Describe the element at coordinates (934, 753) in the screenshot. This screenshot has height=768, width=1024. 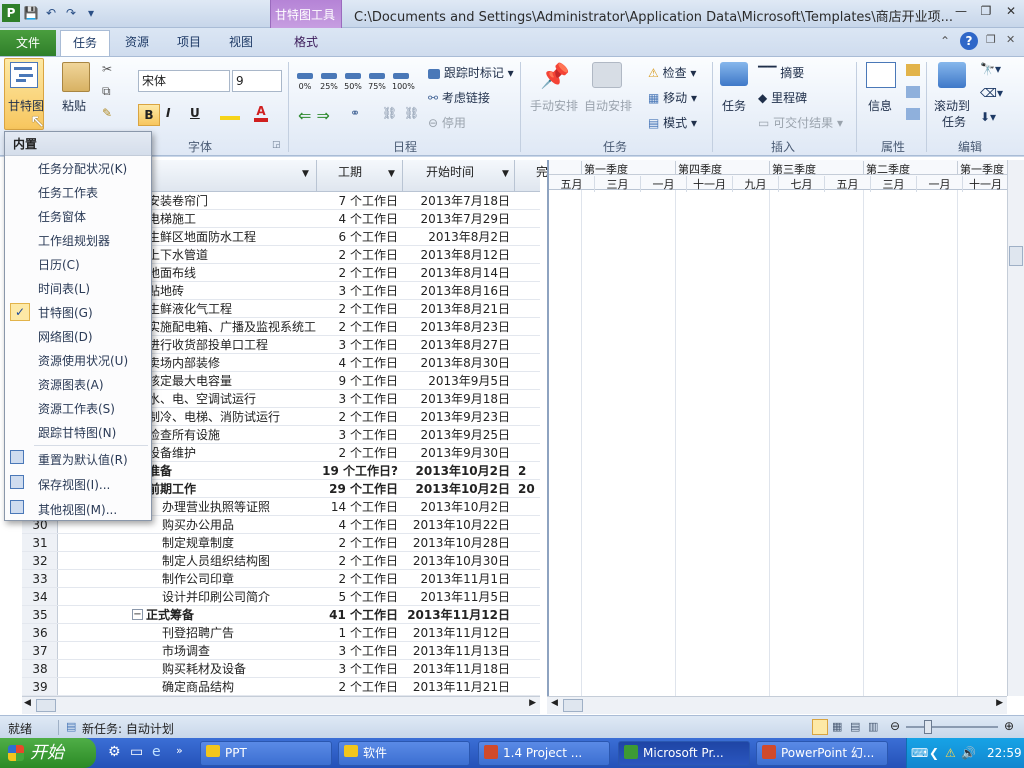
I see `tray-expand-icon: ❮` at that location.